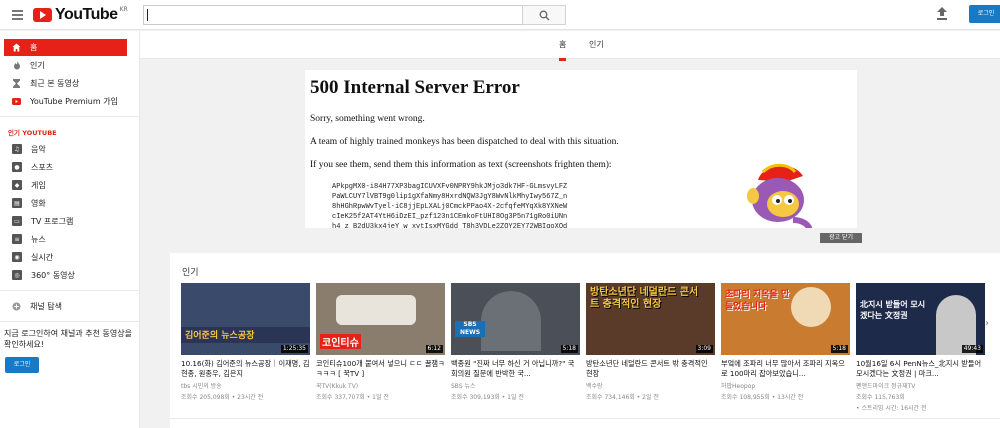 The image size is (1000, 428). What do you see at coordinates (294, 349) in the screenshot?
I see `video-duration: 1:25:35` at bounding box center [294, 349].